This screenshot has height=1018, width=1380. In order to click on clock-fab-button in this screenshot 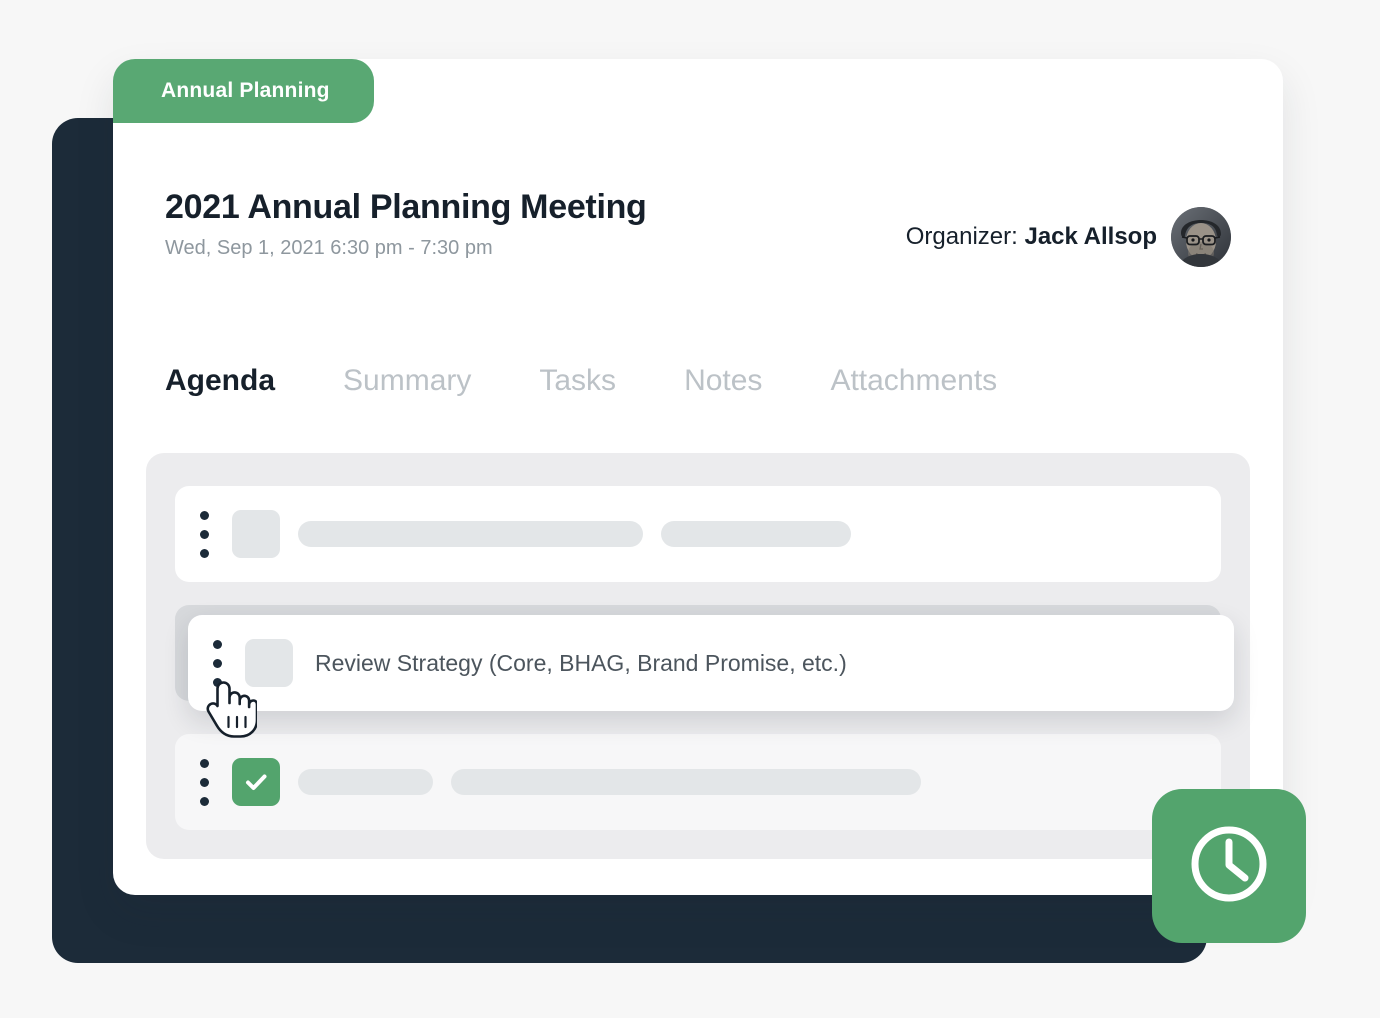, I will do `click(1229, 866)`.